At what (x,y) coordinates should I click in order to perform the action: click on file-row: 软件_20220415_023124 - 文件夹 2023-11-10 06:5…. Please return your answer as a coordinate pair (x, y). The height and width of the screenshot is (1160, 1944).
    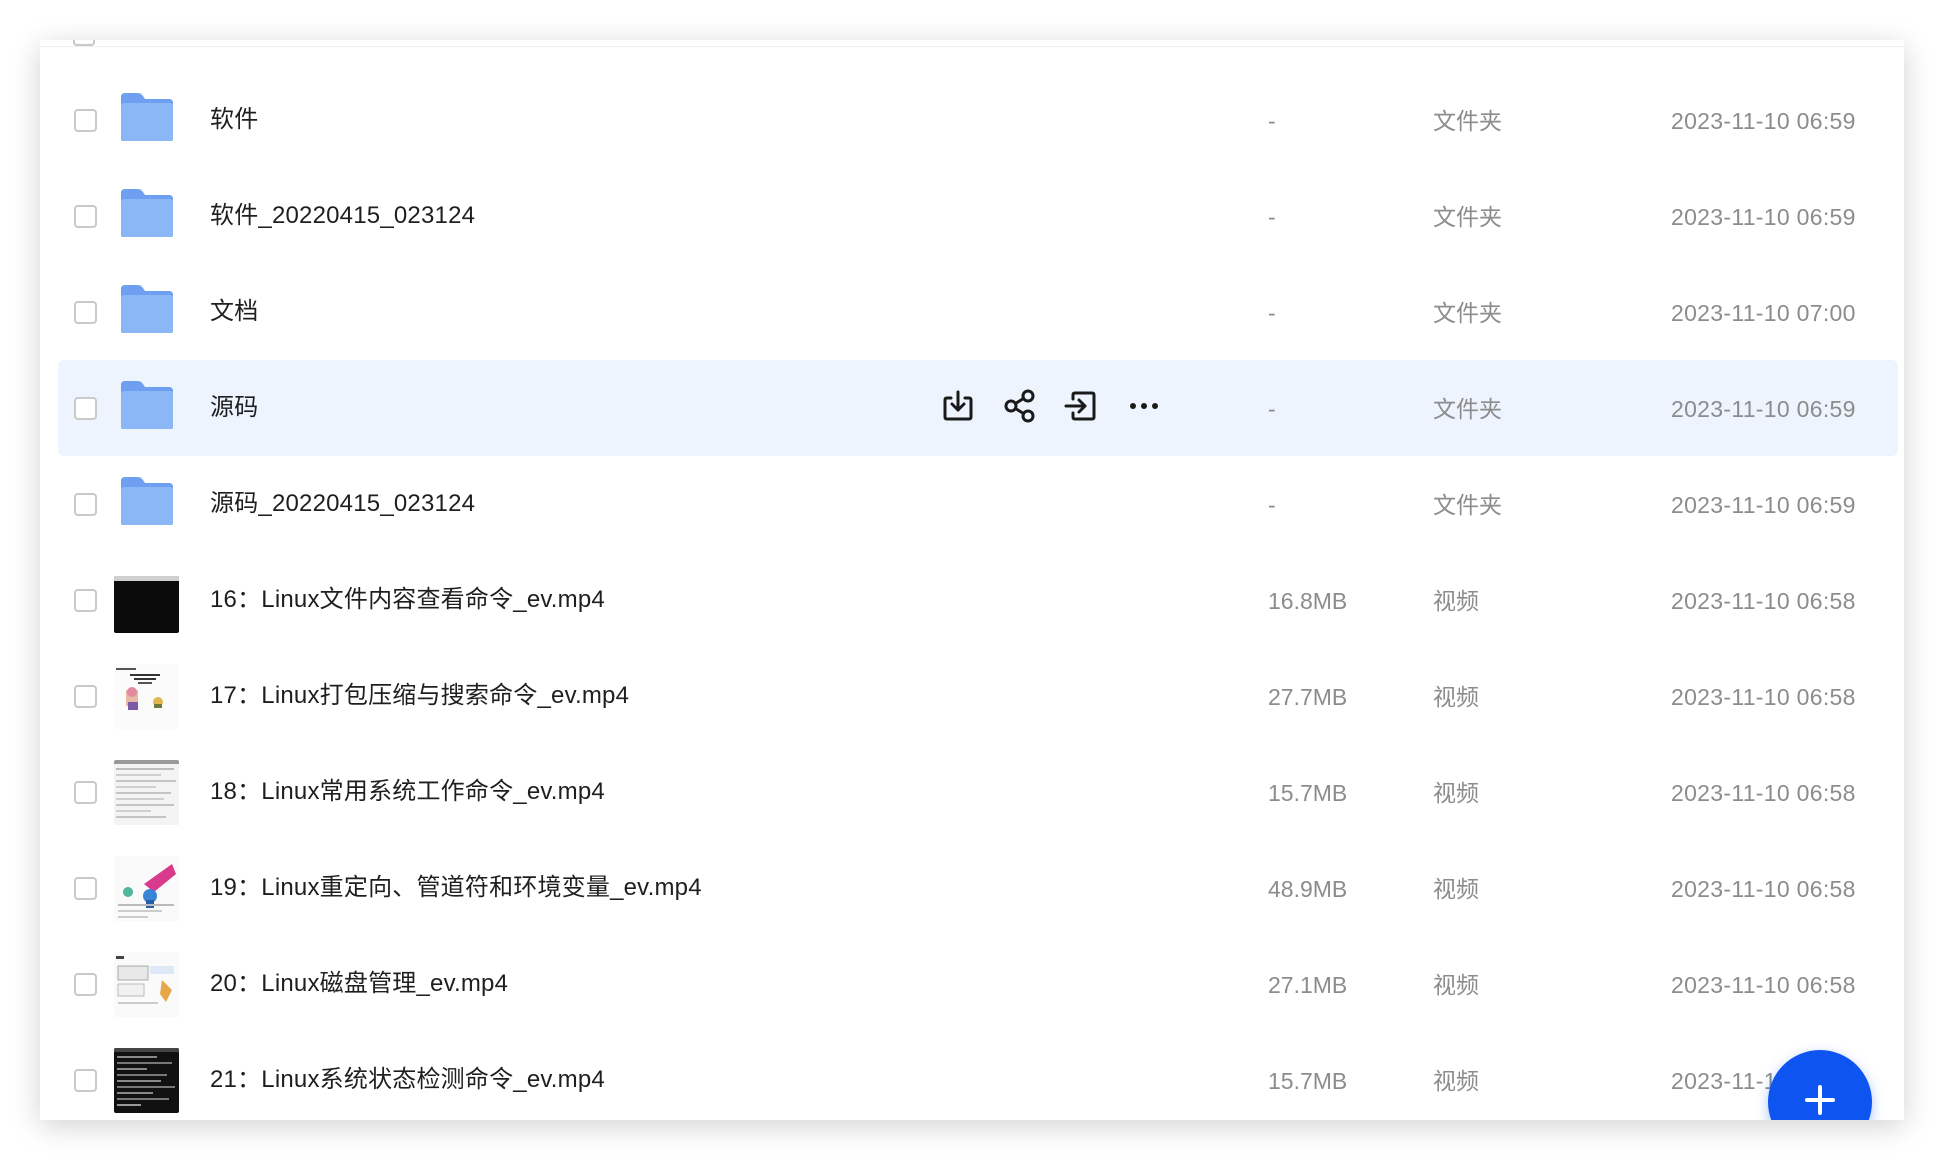
    Looking at the image, I should click on (978, 216).